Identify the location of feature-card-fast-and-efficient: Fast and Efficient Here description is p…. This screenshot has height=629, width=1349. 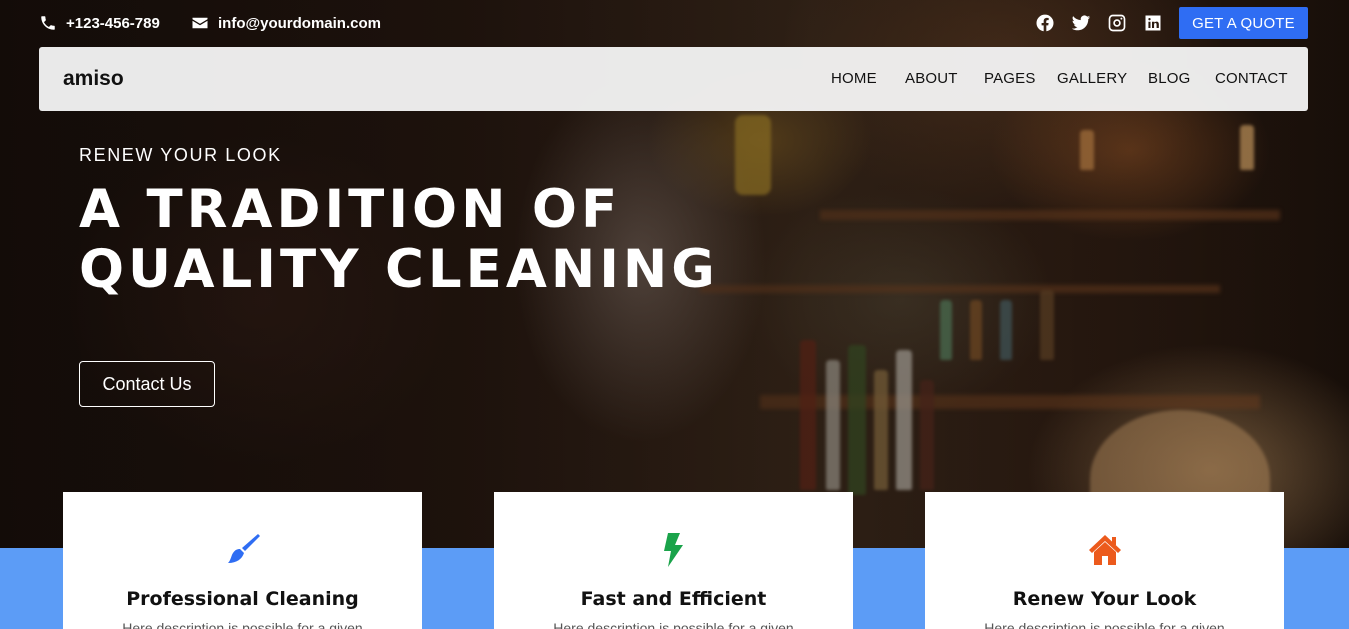
(673, 560).